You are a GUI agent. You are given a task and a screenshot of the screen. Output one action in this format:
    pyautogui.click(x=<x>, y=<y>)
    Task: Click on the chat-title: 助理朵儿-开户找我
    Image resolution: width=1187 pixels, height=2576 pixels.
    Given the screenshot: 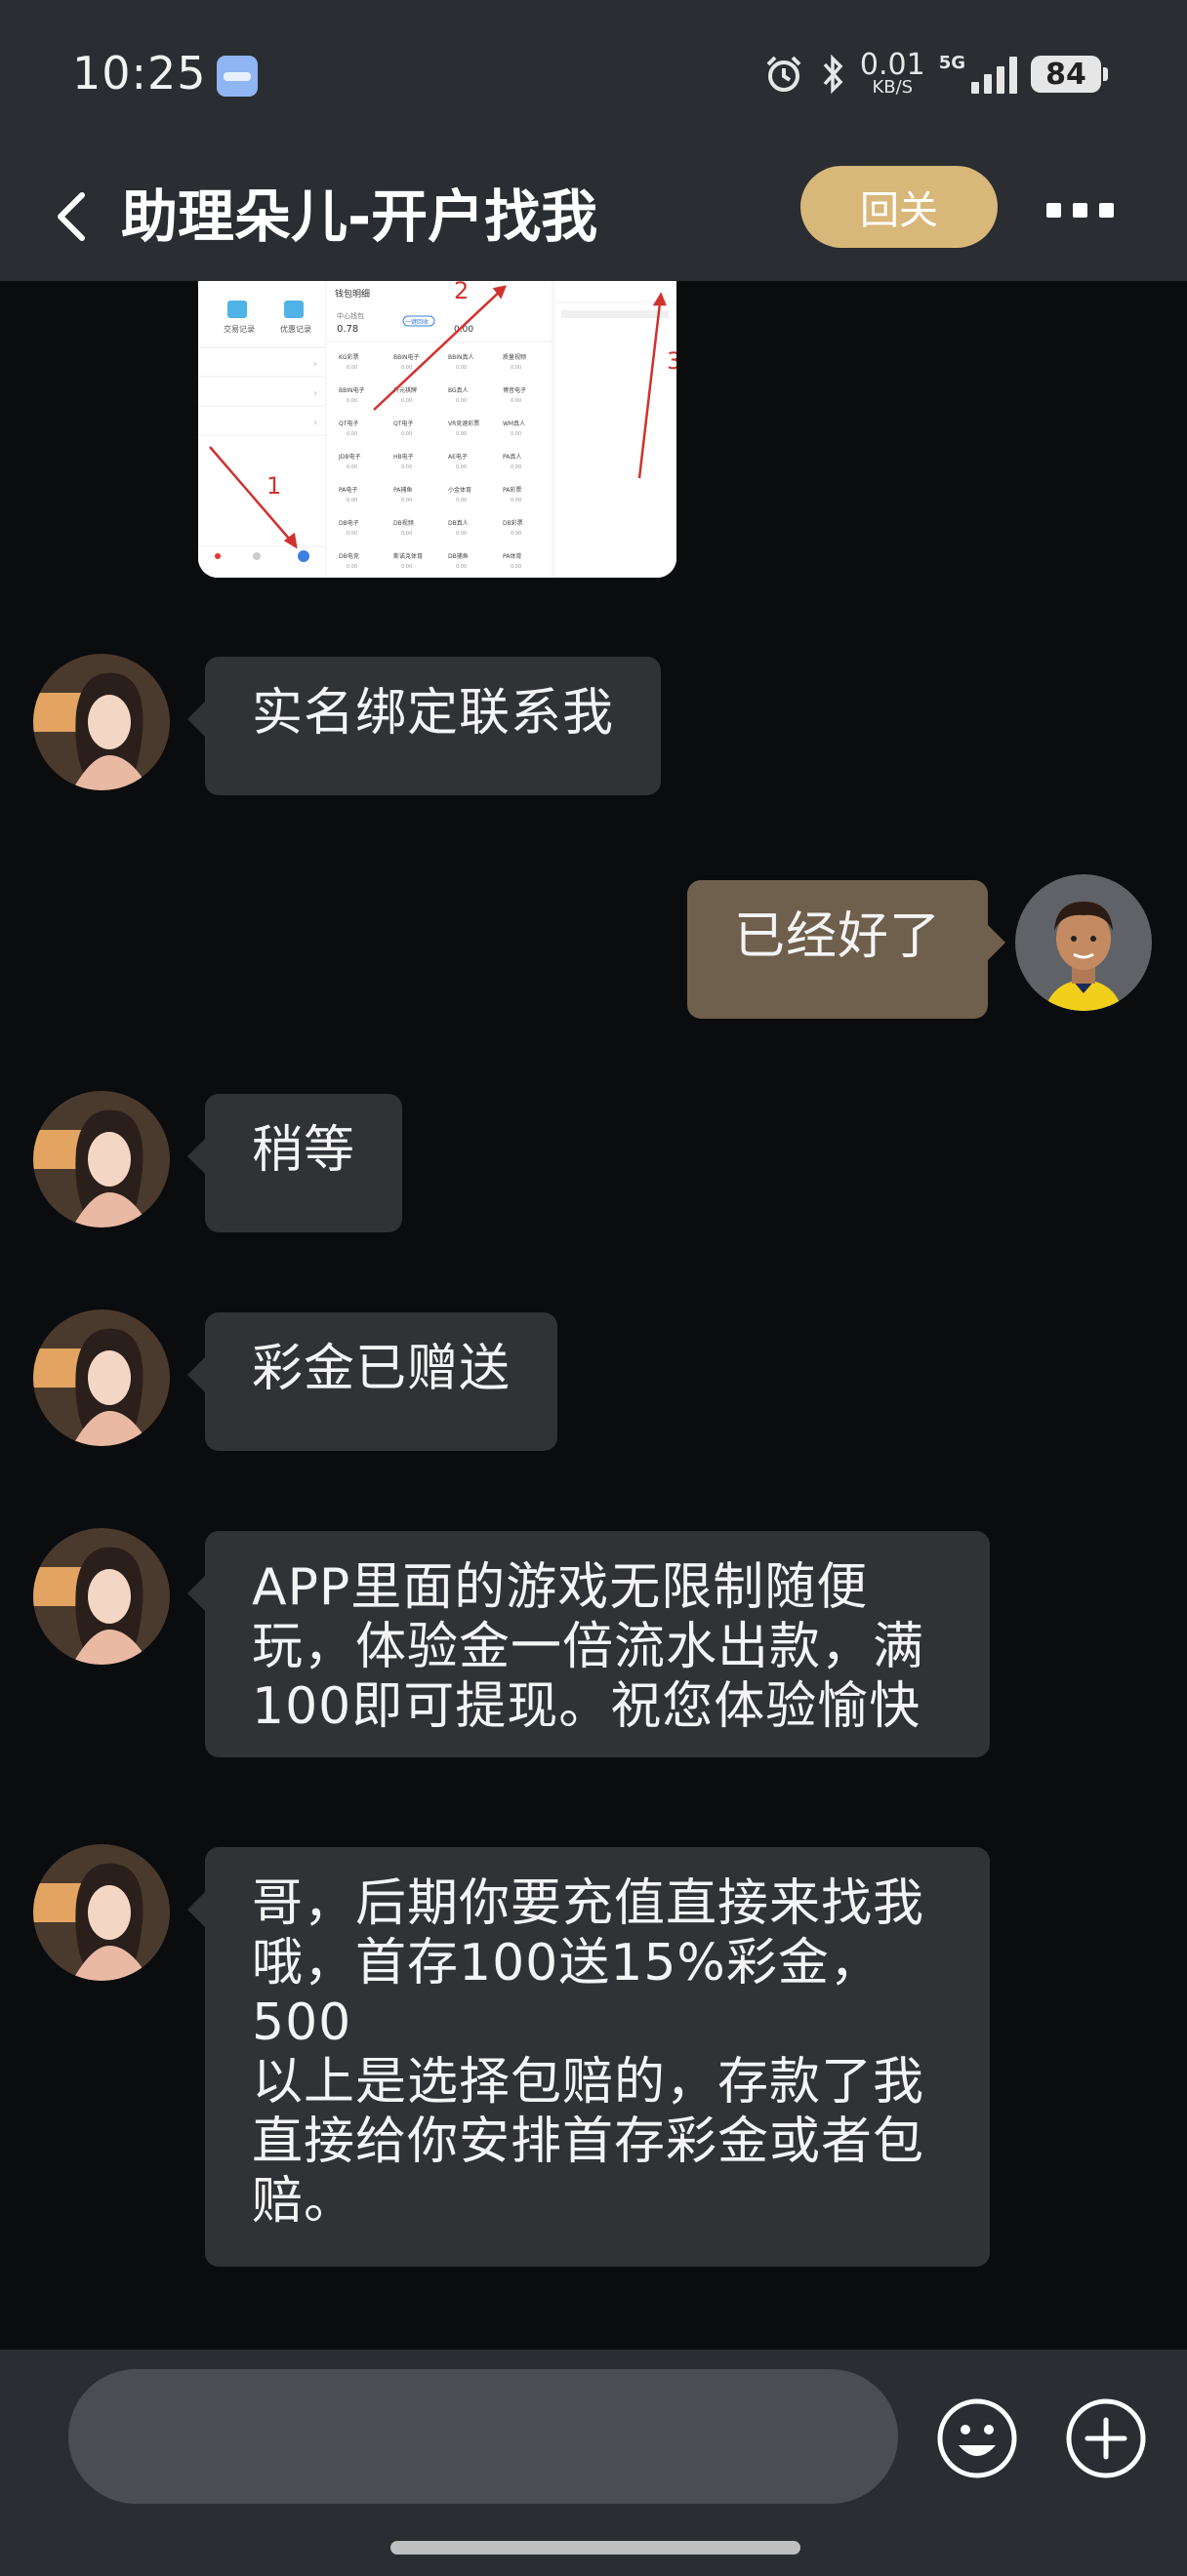 What is the action you would take?
    pyautogui.click(x=359, y=216)
    